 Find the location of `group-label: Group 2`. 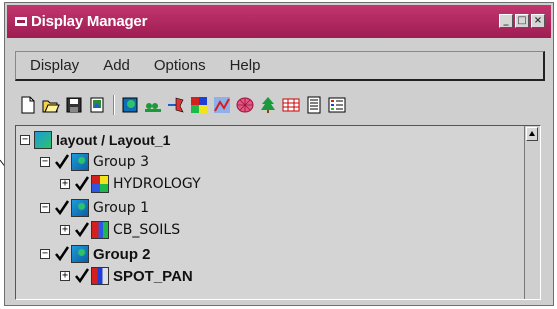

group-label: Group 2 is located at coordinates (122, 254).